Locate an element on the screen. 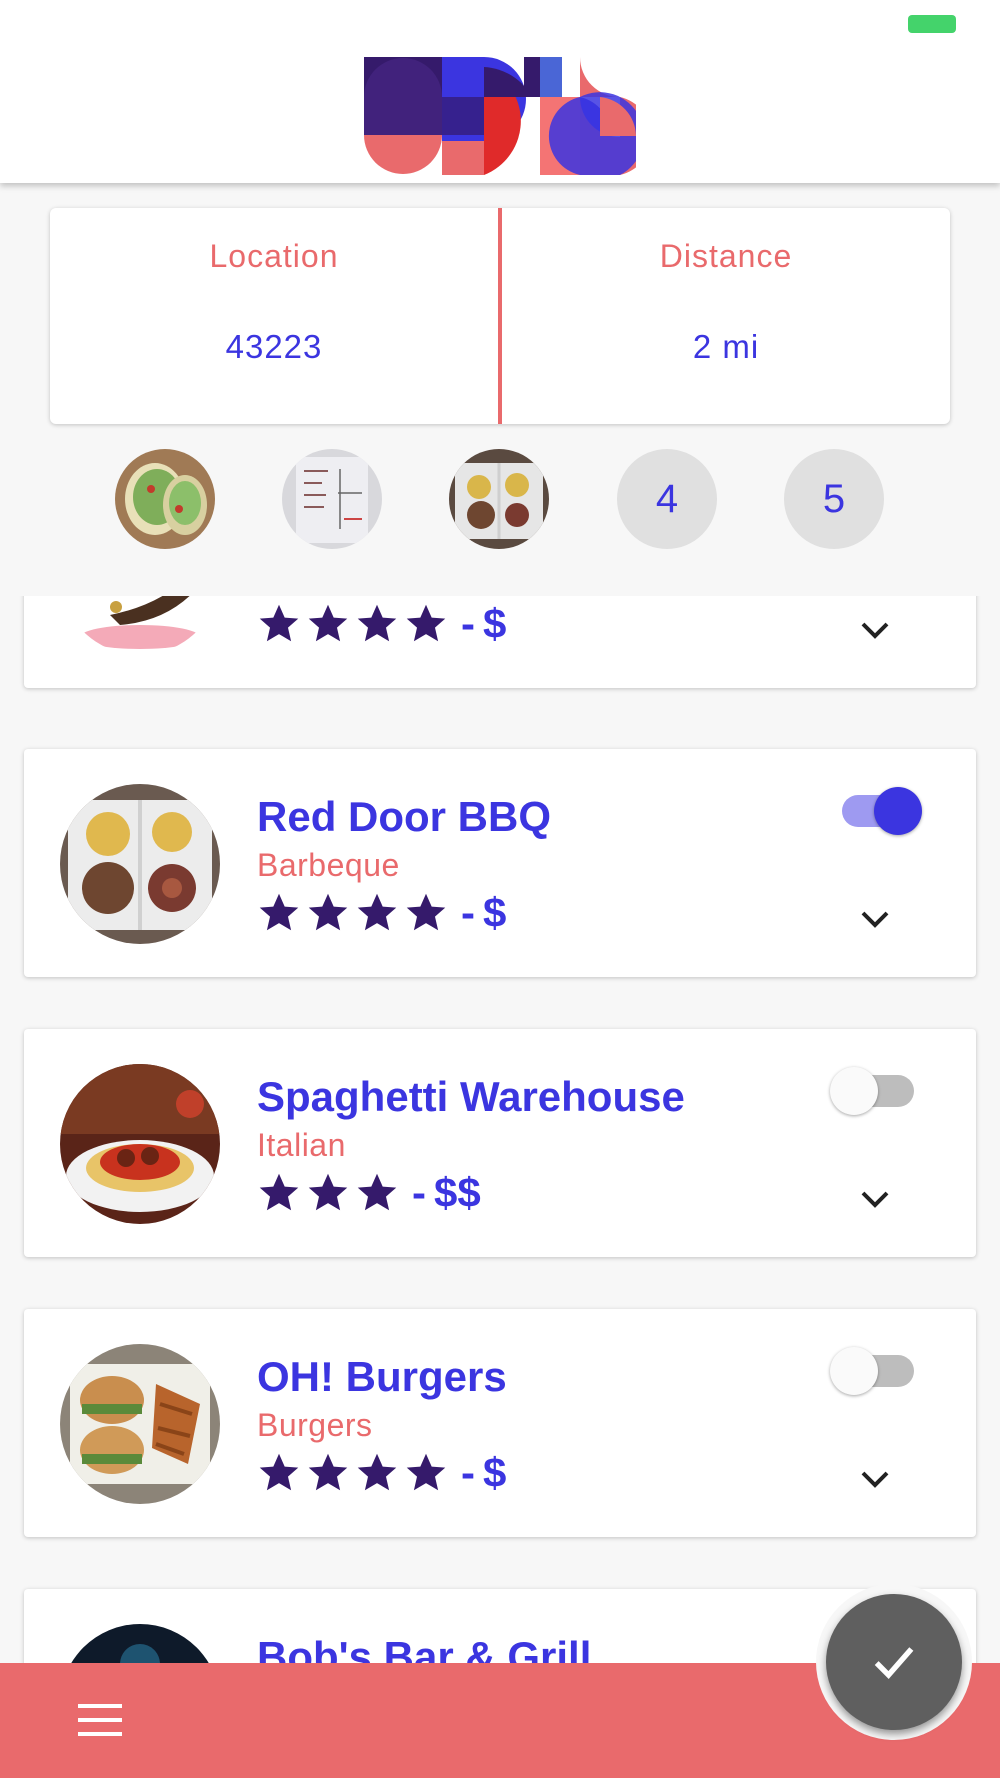  restaurant-card: Red Door BBQ Barbeque - $ is located at coordinates (500, 863).